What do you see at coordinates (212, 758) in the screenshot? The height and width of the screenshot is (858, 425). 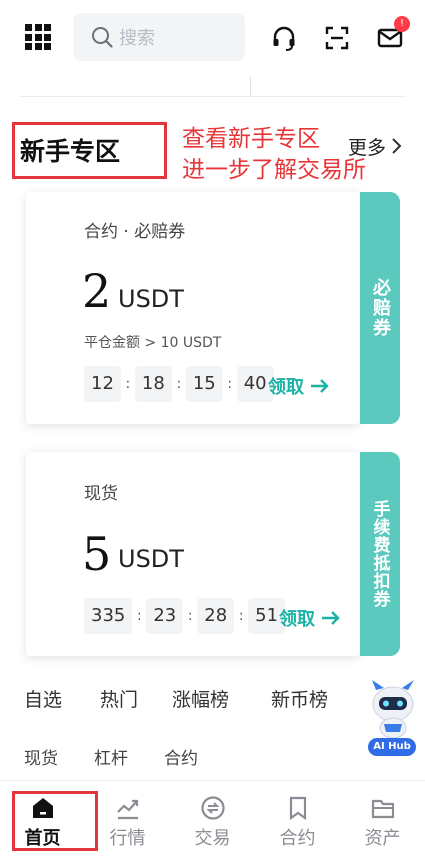 I see `market-sub-tabs: 现货 杠杆 合约` at bounding box center [212, 758].